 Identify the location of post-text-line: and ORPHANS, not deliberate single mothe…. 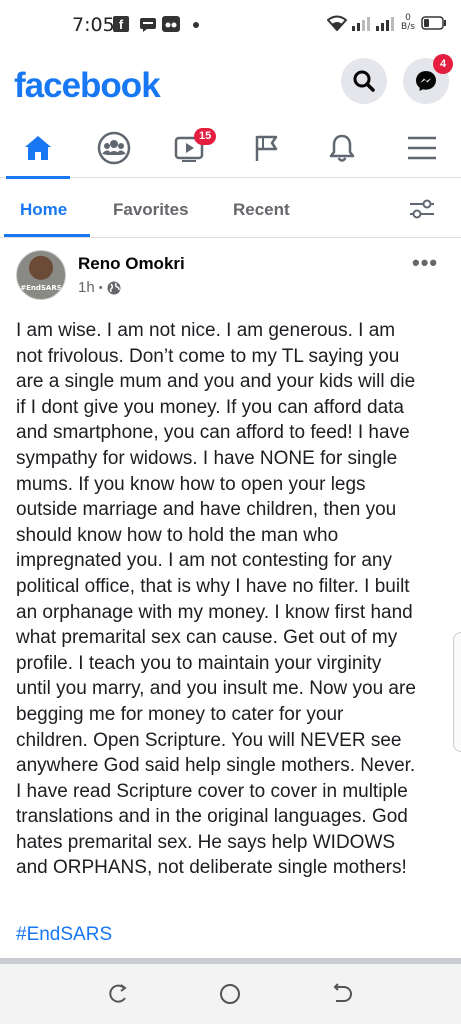
(211, 868).